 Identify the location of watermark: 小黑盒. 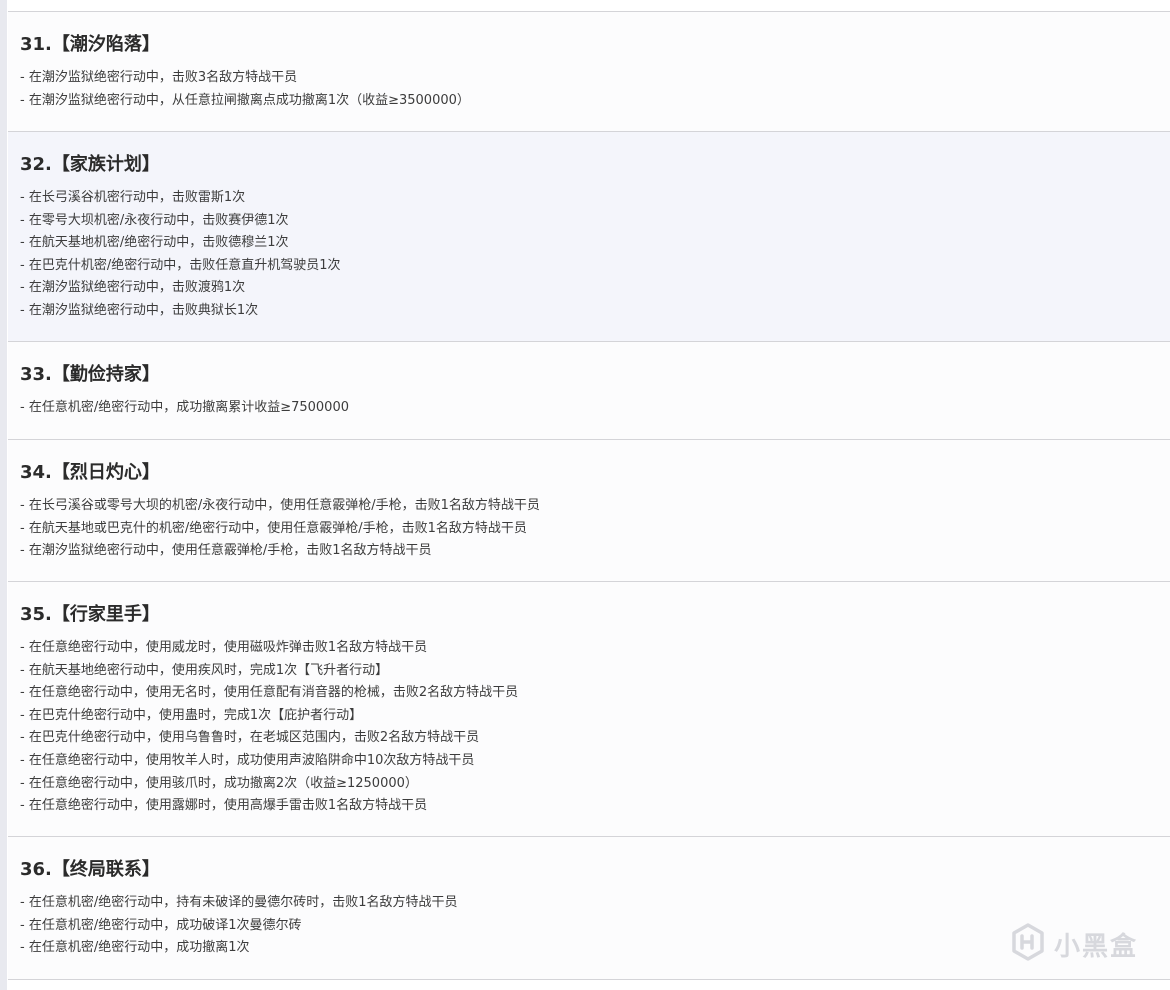
(1073, 944).